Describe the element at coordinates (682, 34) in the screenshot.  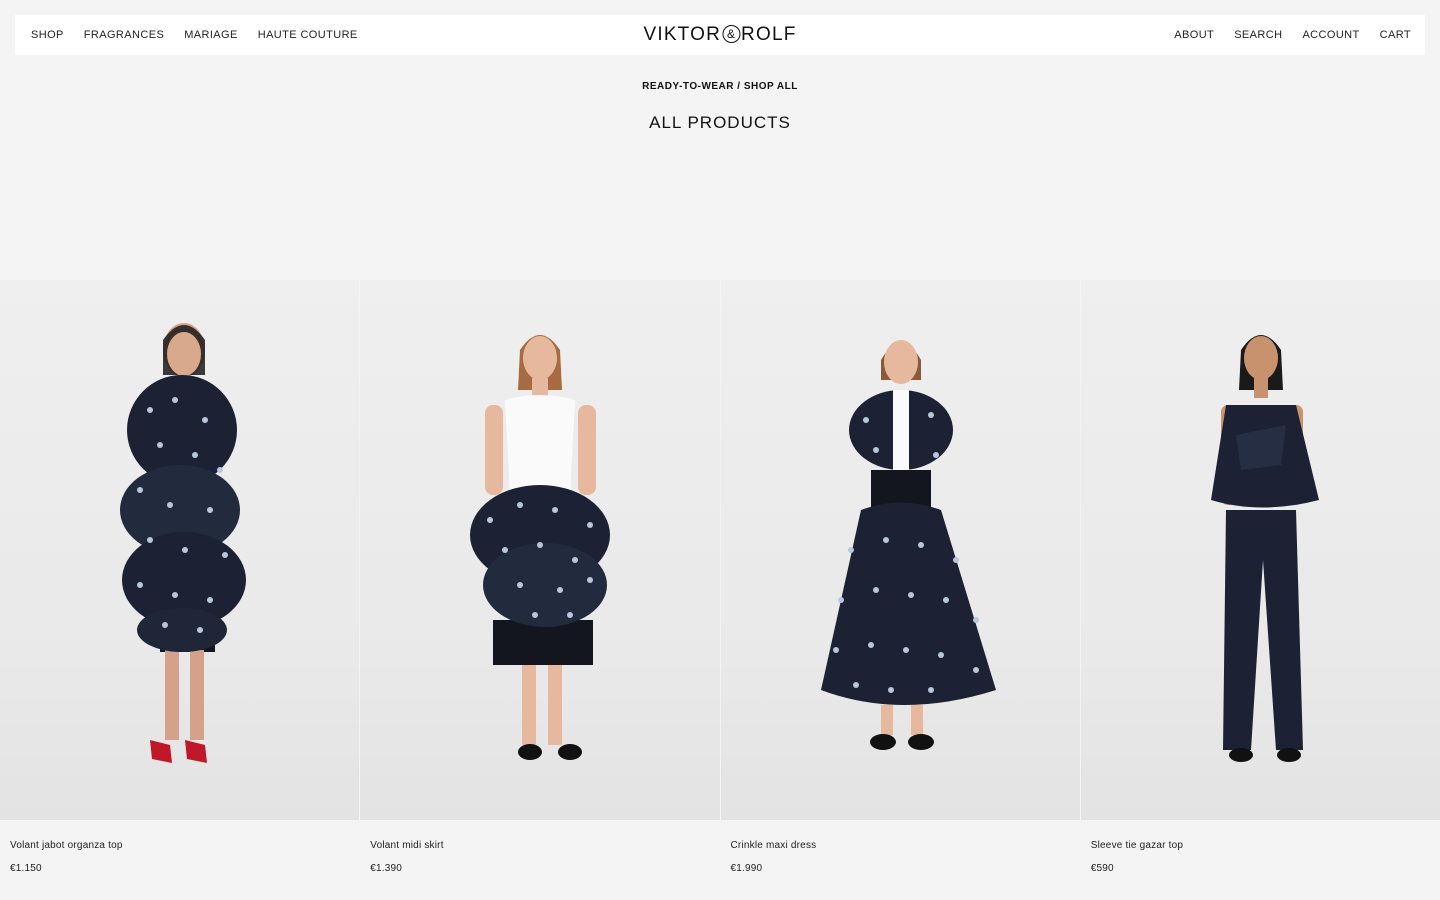
I see `logo-text-left: VIKTOR` at that location.